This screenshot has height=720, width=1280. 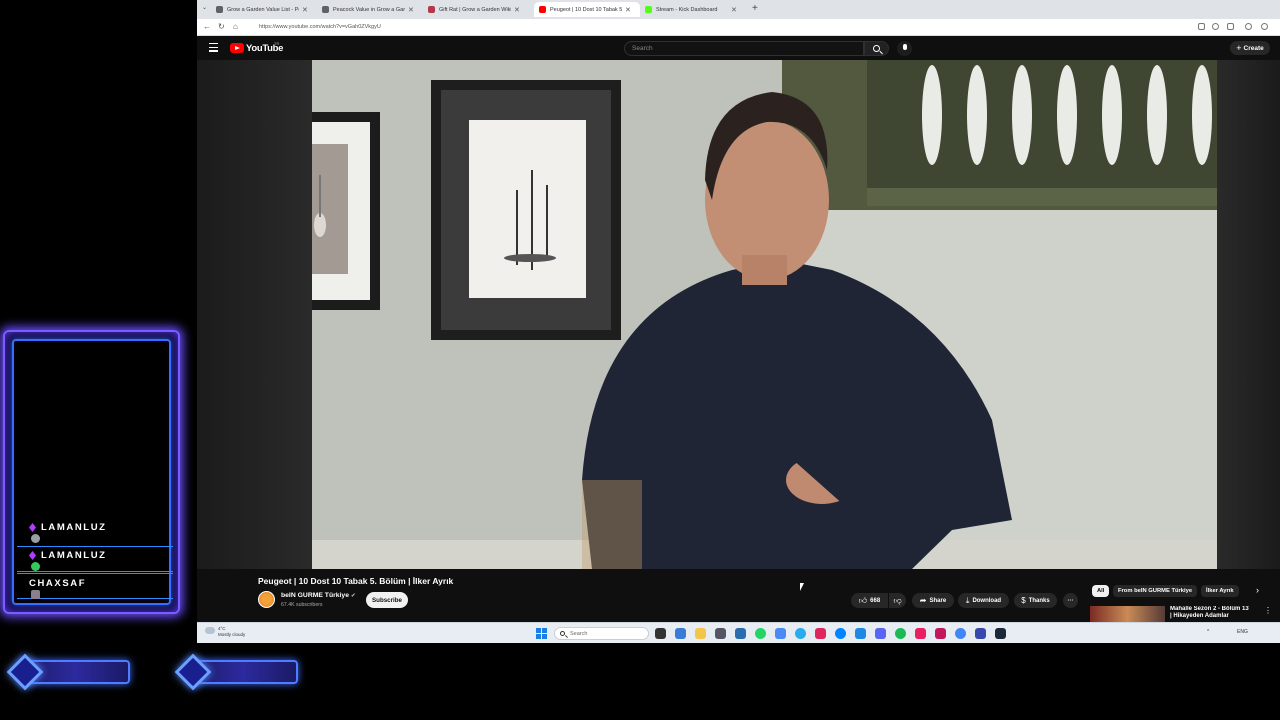 What do you see at coordinates (1268, 610) in the screenshot?
I see `kebab-menu-icon: ⋮` at bounding box center [1268, 610].